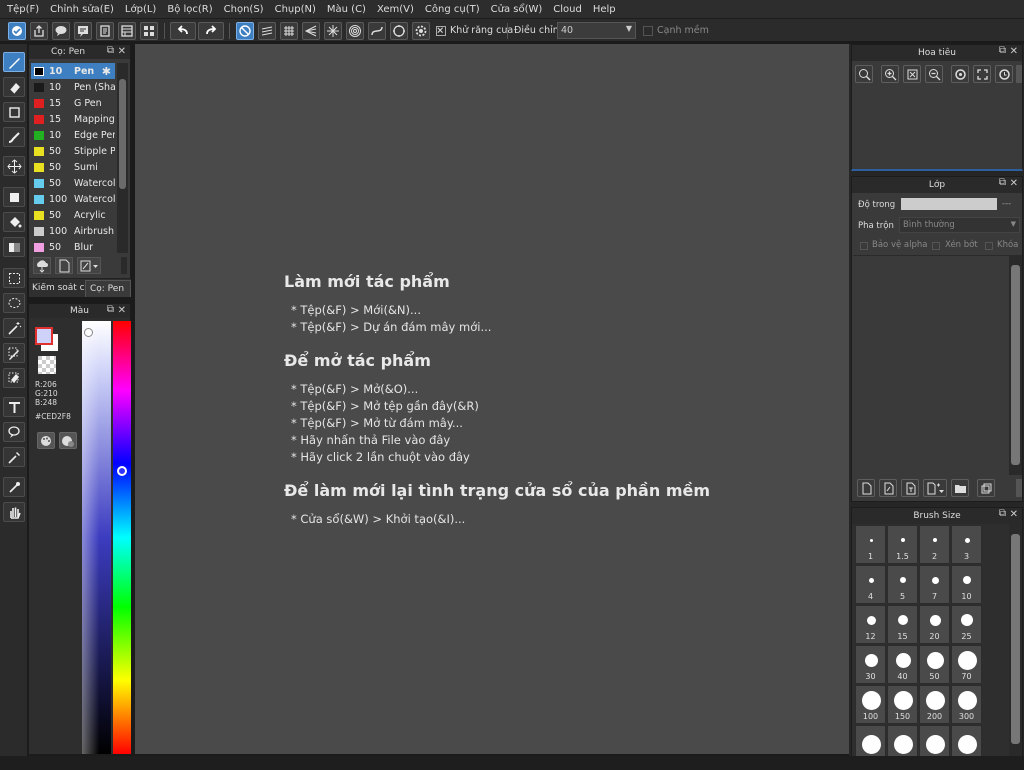 This screenshot has width=1024, height=770. What do you see at coordinates (46, 440) in the screenshot?
I see `color-palette-icon` at bounding box center [46, 440].